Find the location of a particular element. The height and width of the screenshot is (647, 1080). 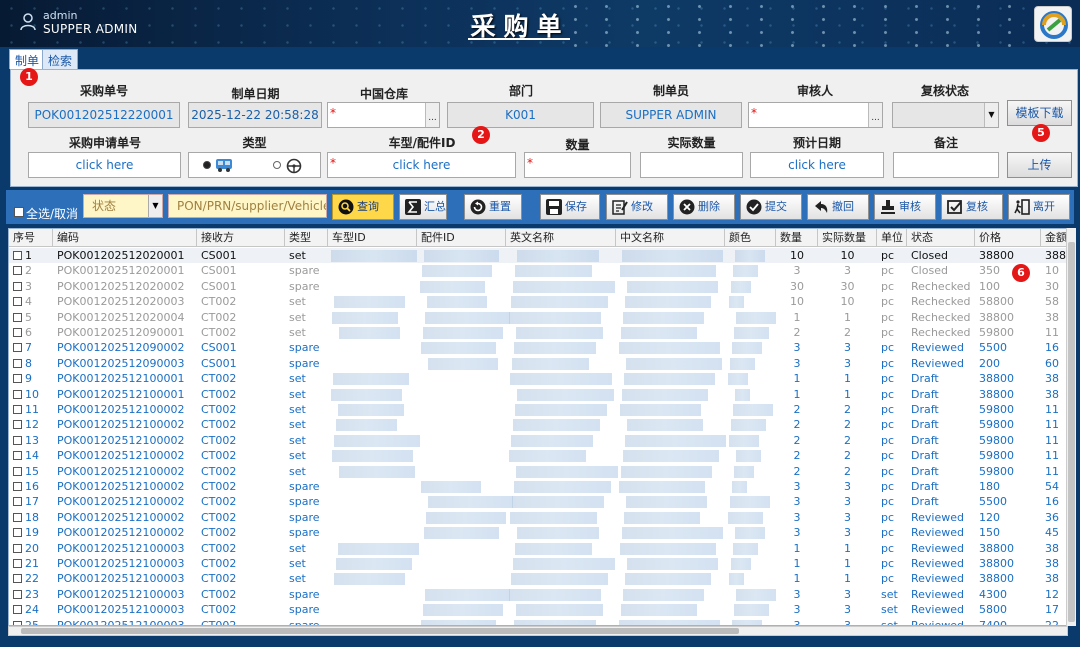

table-cell: POK001202512090002 is located at coordinates (121, 348).